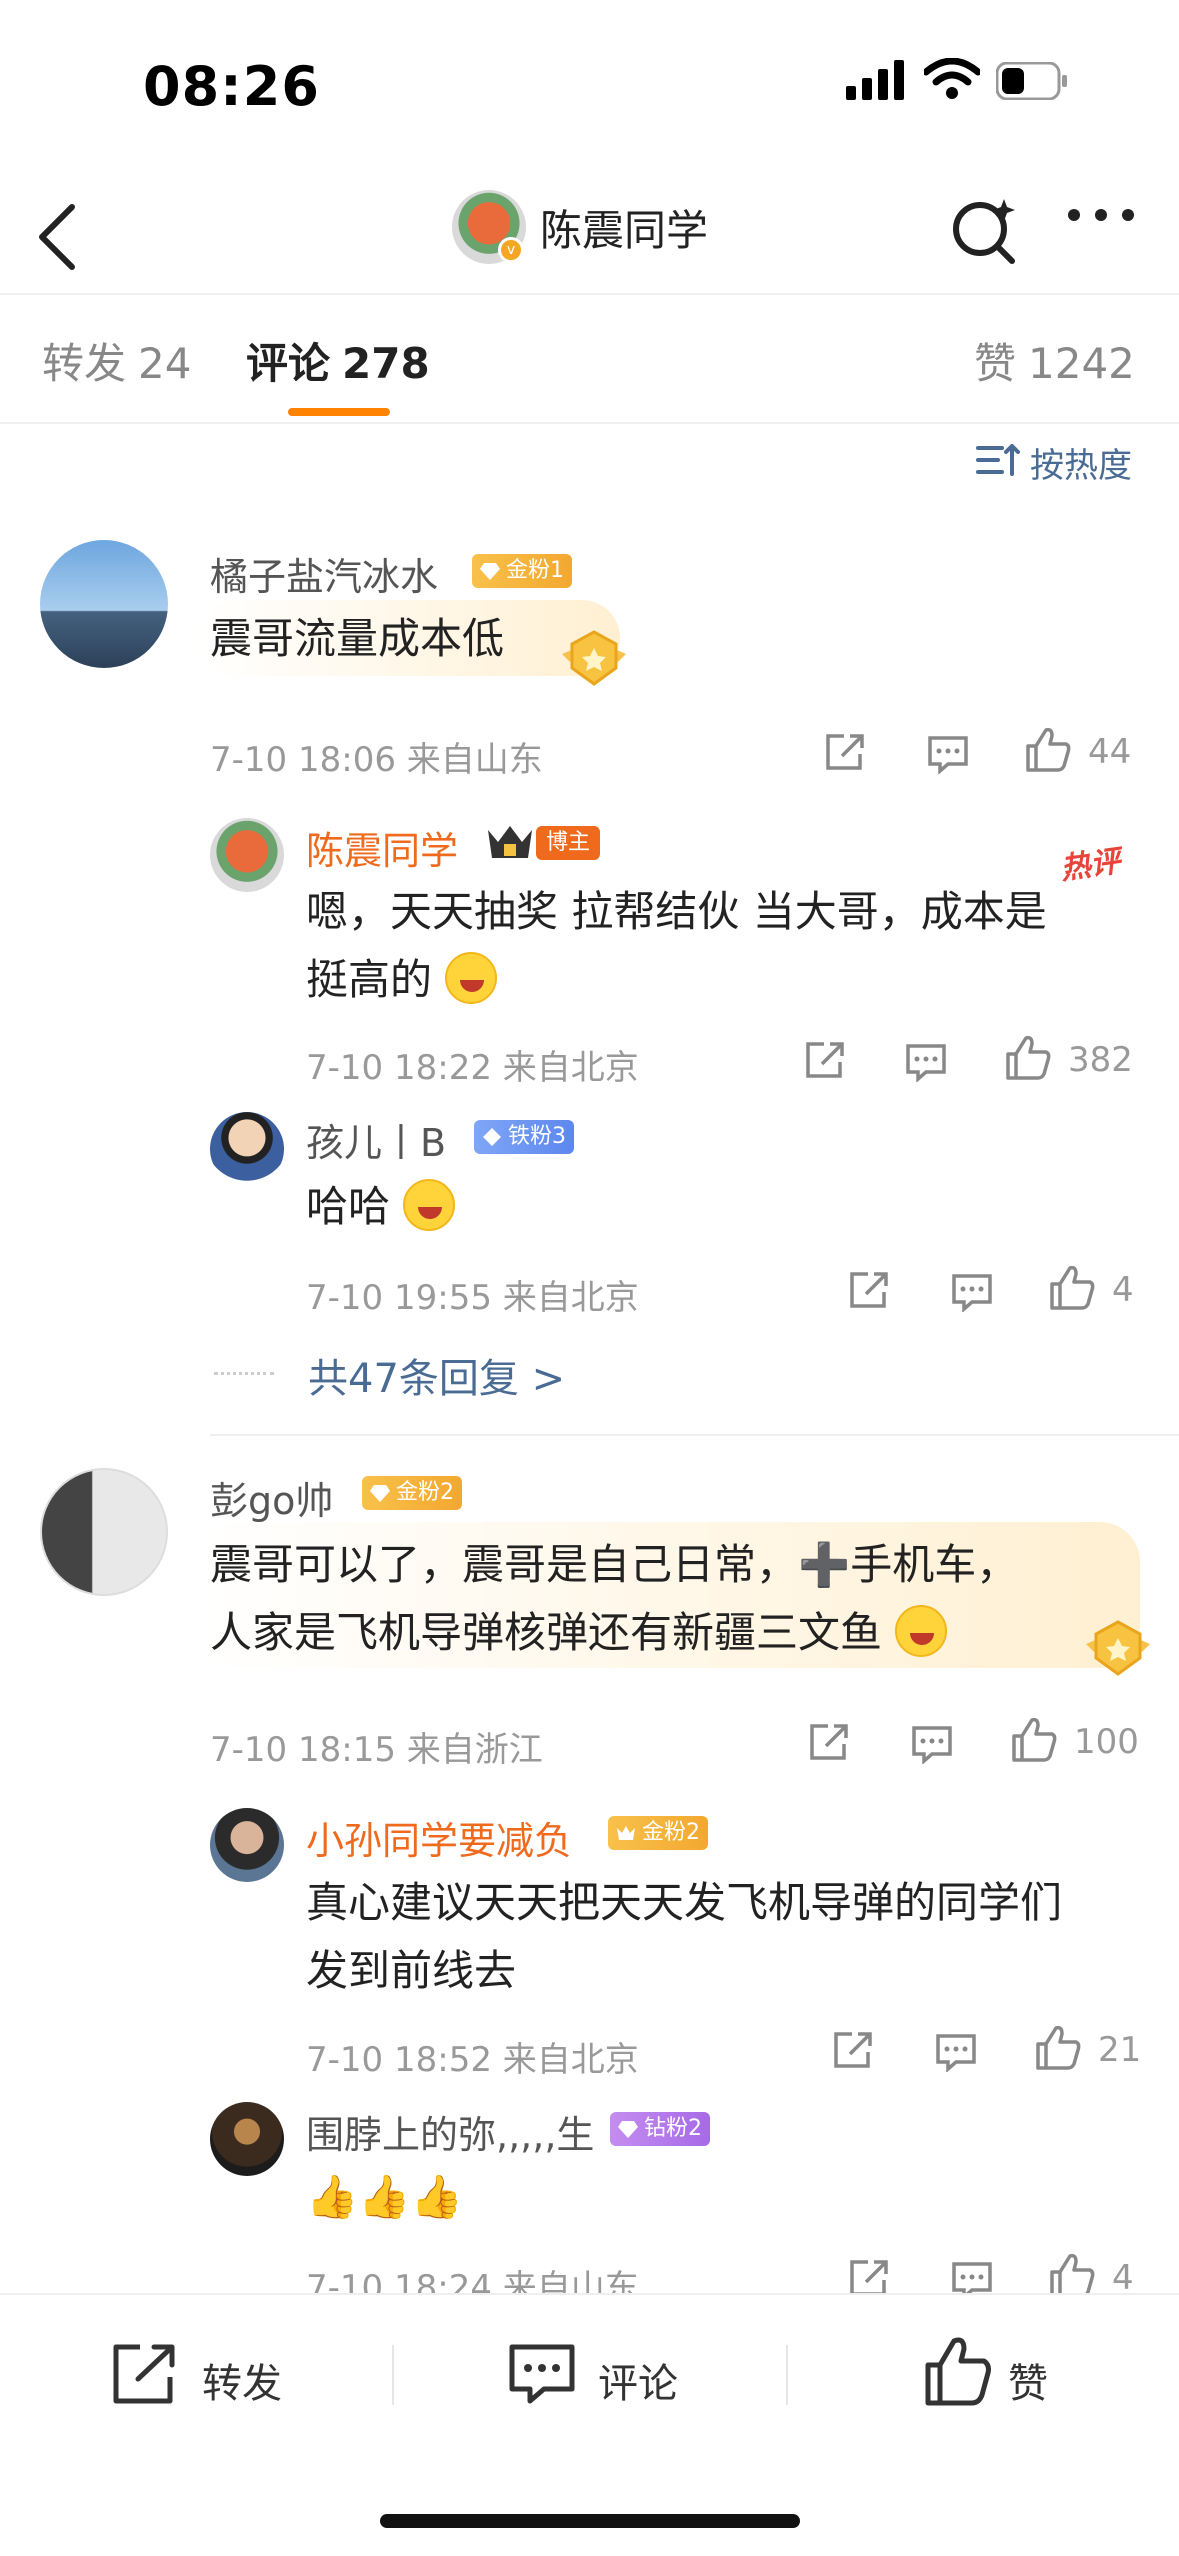  What do you see at coordinates (450, 2131) in the screenshot?
I see `reply-author-name: 围脖上的弥,,,,,生` at bounding box center [450, 2131].